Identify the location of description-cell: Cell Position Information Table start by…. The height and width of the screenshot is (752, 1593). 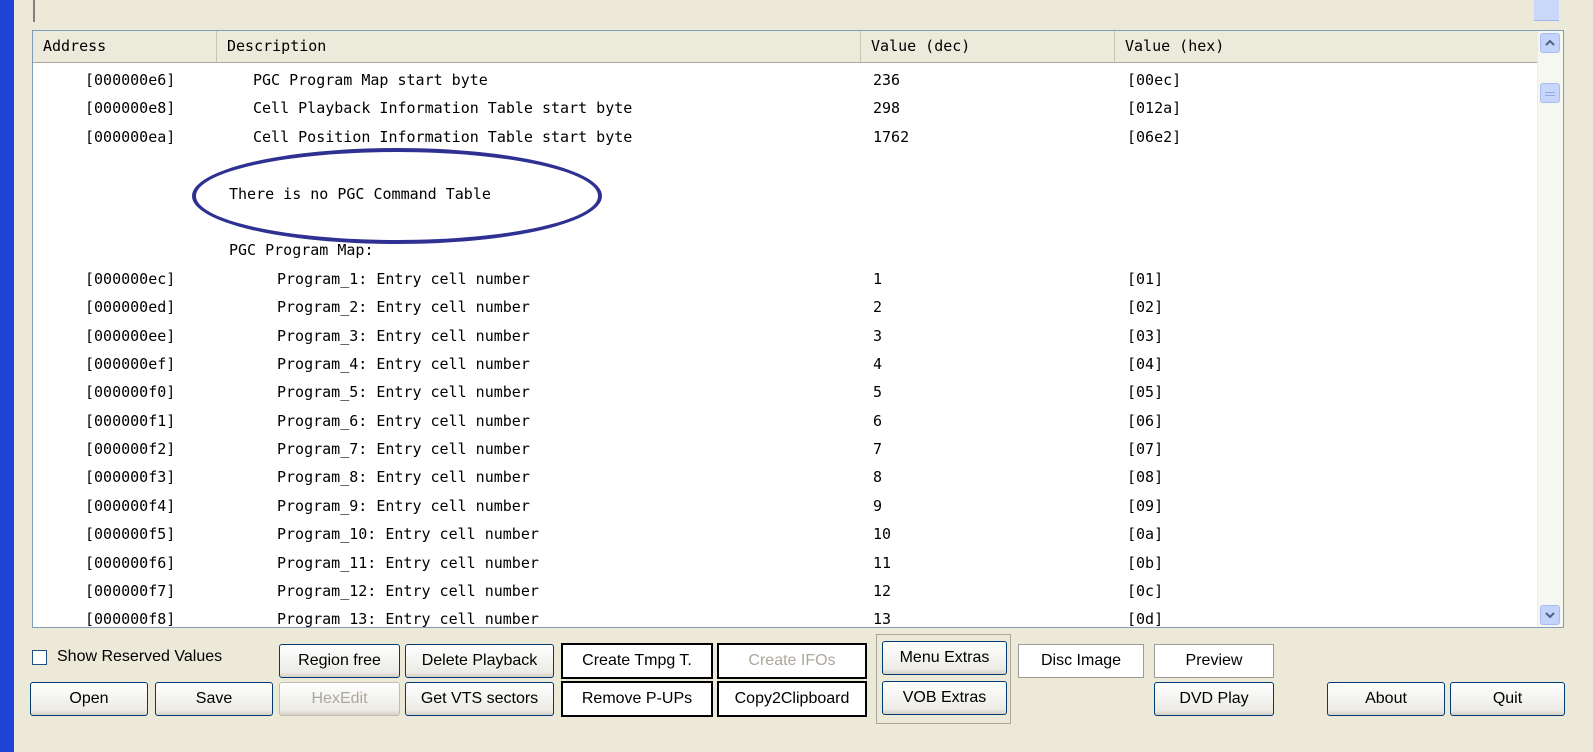
(443, 136).